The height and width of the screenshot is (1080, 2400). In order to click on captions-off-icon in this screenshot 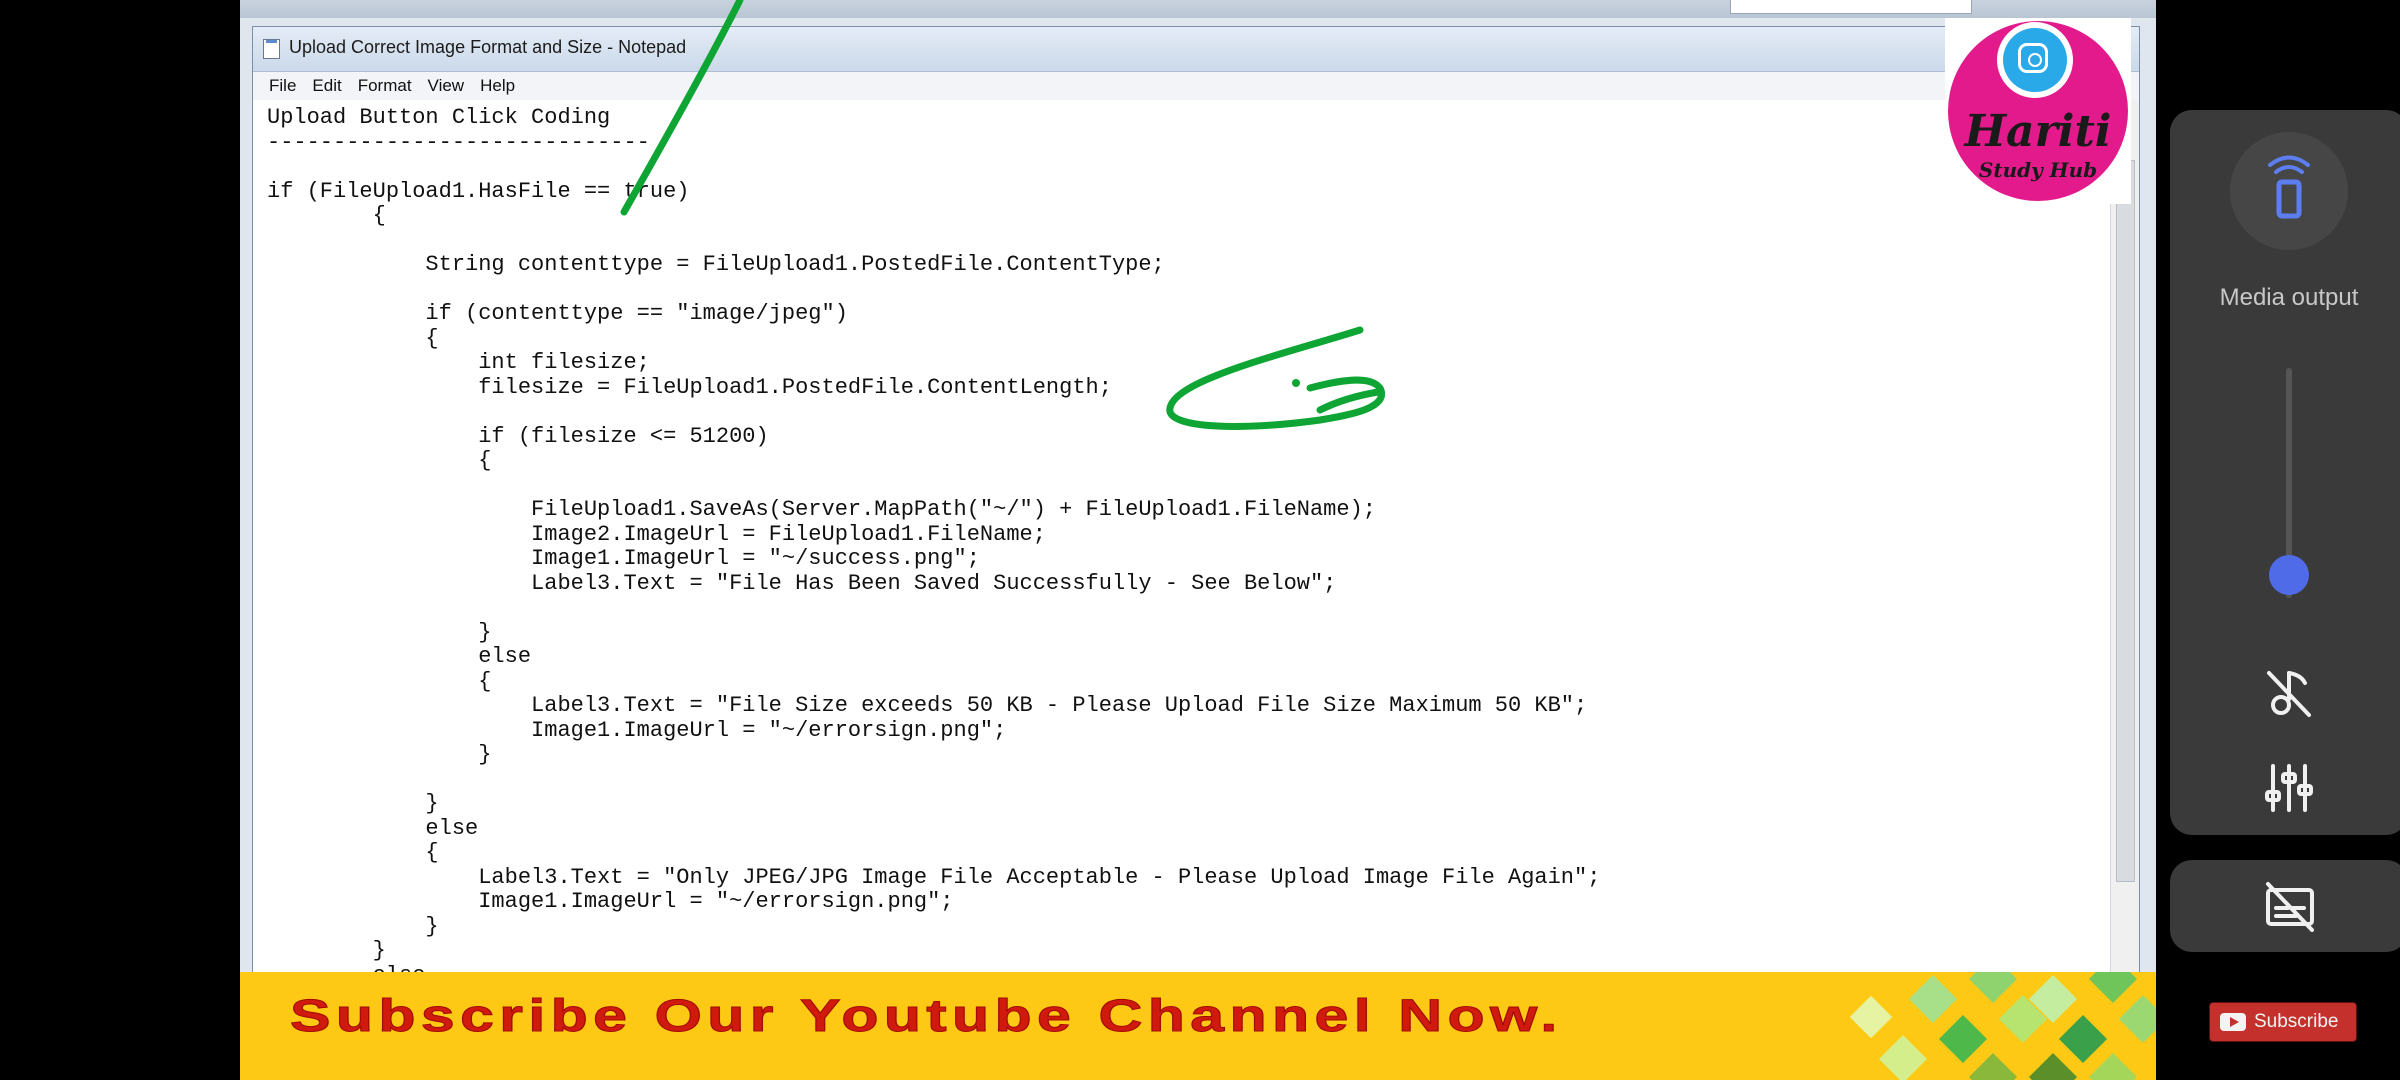, I will do `click(2290, 906)`.